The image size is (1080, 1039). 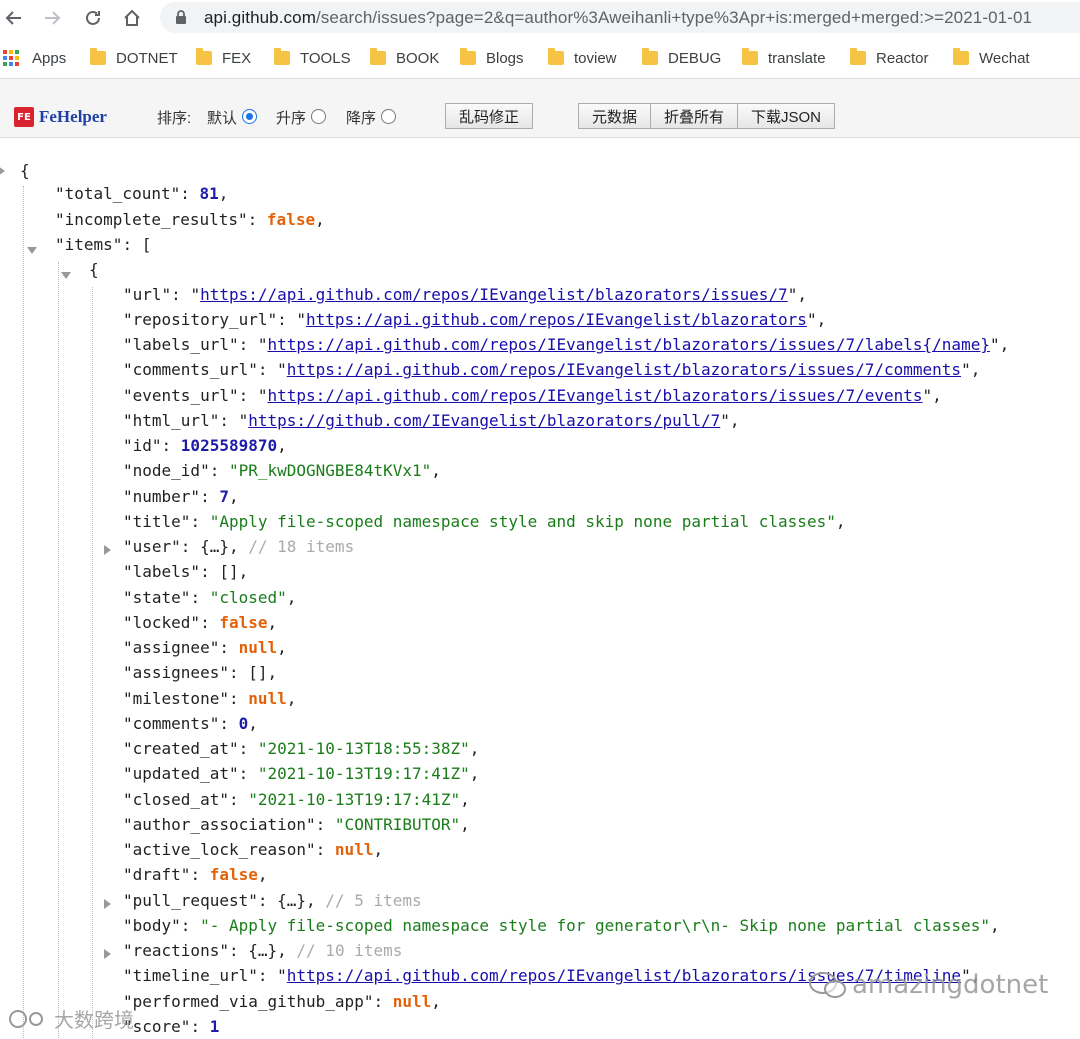 I want to click on sort-default-option: 默认, so click(x=232, y=117).